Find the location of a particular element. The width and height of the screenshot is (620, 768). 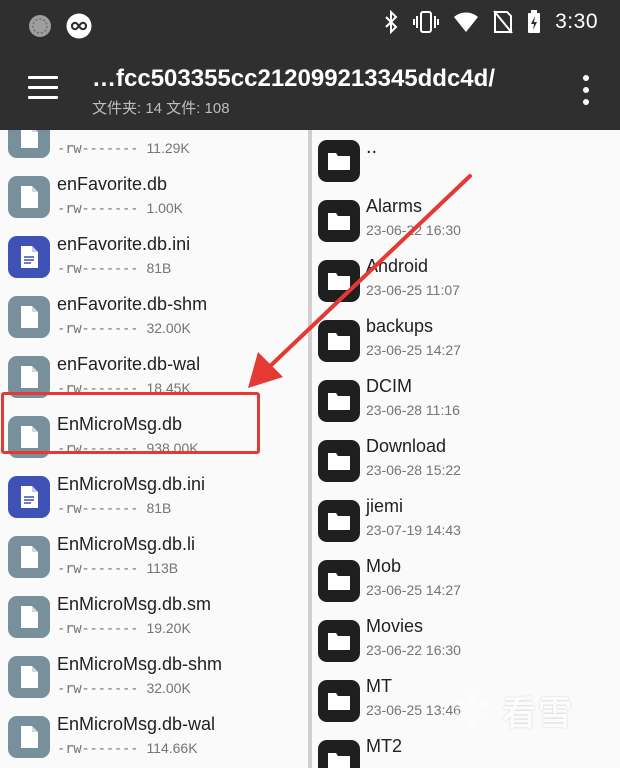

list-item: enFavorite.db -rw------- 1.00K is located at coordinates (154, 198).